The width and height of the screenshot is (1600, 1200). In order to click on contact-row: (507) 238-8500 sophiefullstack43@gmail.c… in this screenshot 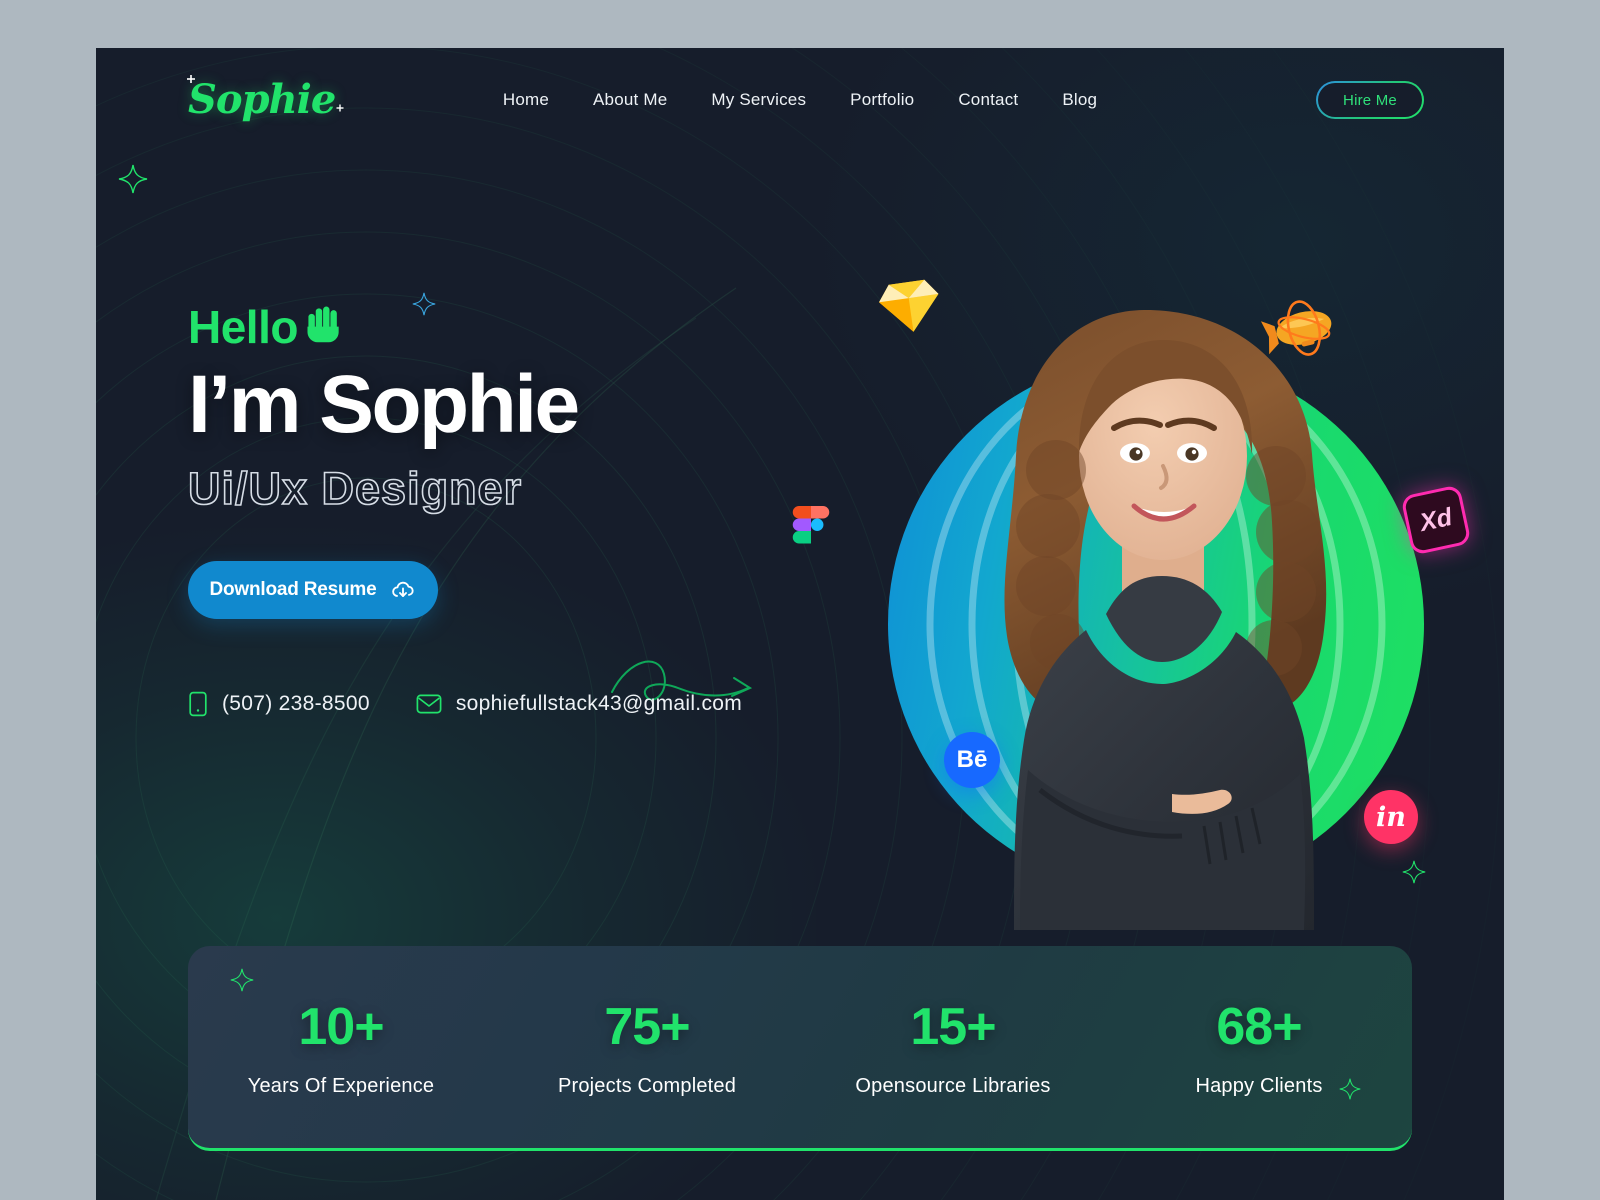, I will do `click(508, 704)`.